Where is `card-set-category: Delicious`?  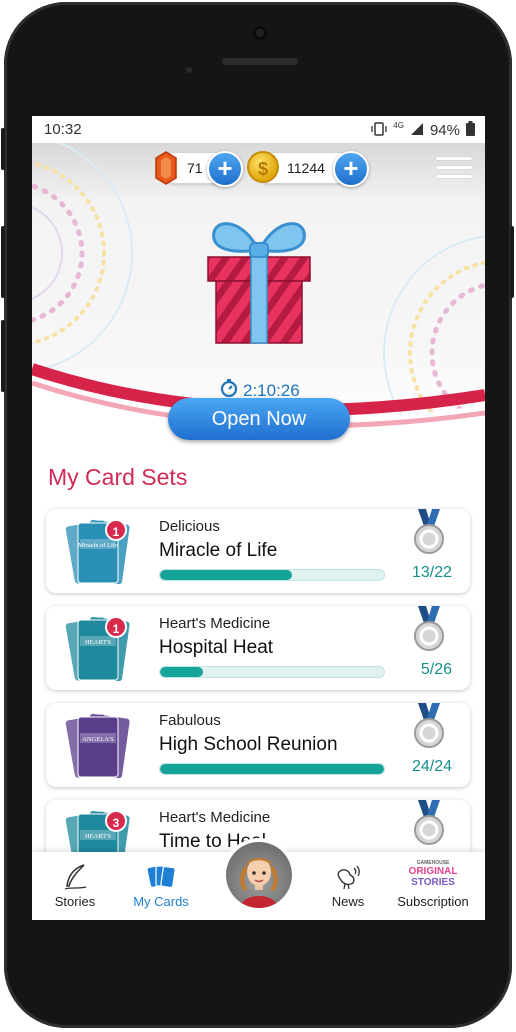 card-set-category: Delicious is located at coordinates (189, 526).